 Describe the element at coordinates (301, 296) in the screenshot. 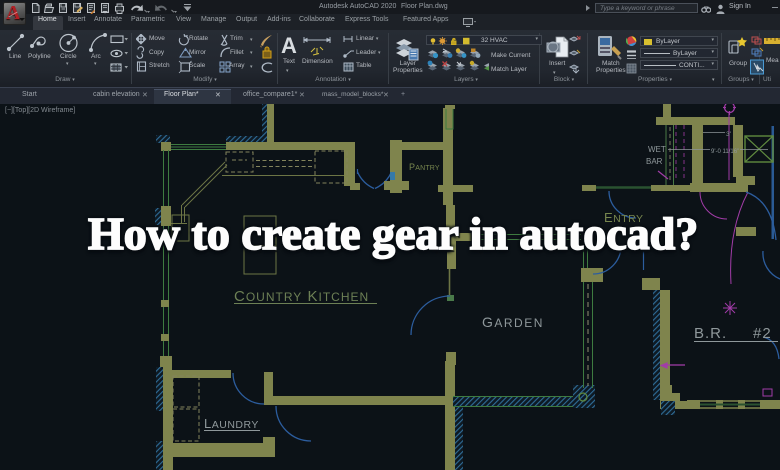

I see `svg-text: COUNTRY KITCHEN` at that location.